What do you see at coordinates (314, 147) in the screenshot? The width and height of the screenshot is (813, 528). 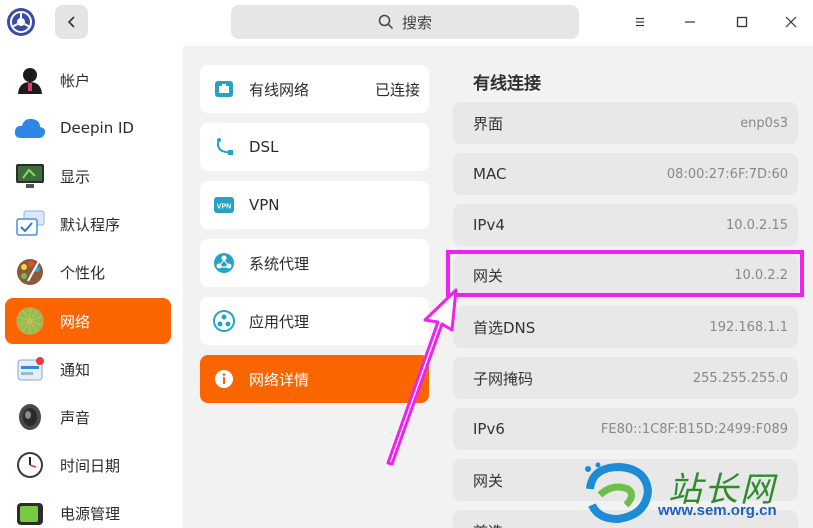 I see `menu-item-dsl: DSL` at bounding box center [314, 147].